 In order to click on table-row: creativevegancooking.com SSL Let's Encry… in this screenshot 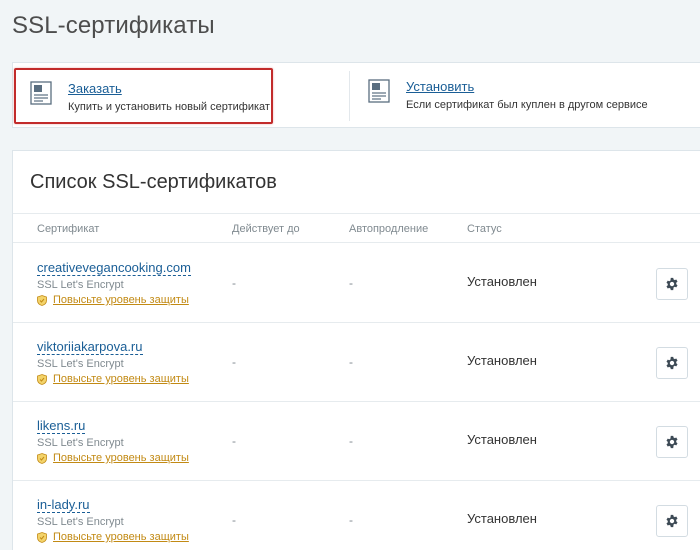, I will do `click(356, 283)`.